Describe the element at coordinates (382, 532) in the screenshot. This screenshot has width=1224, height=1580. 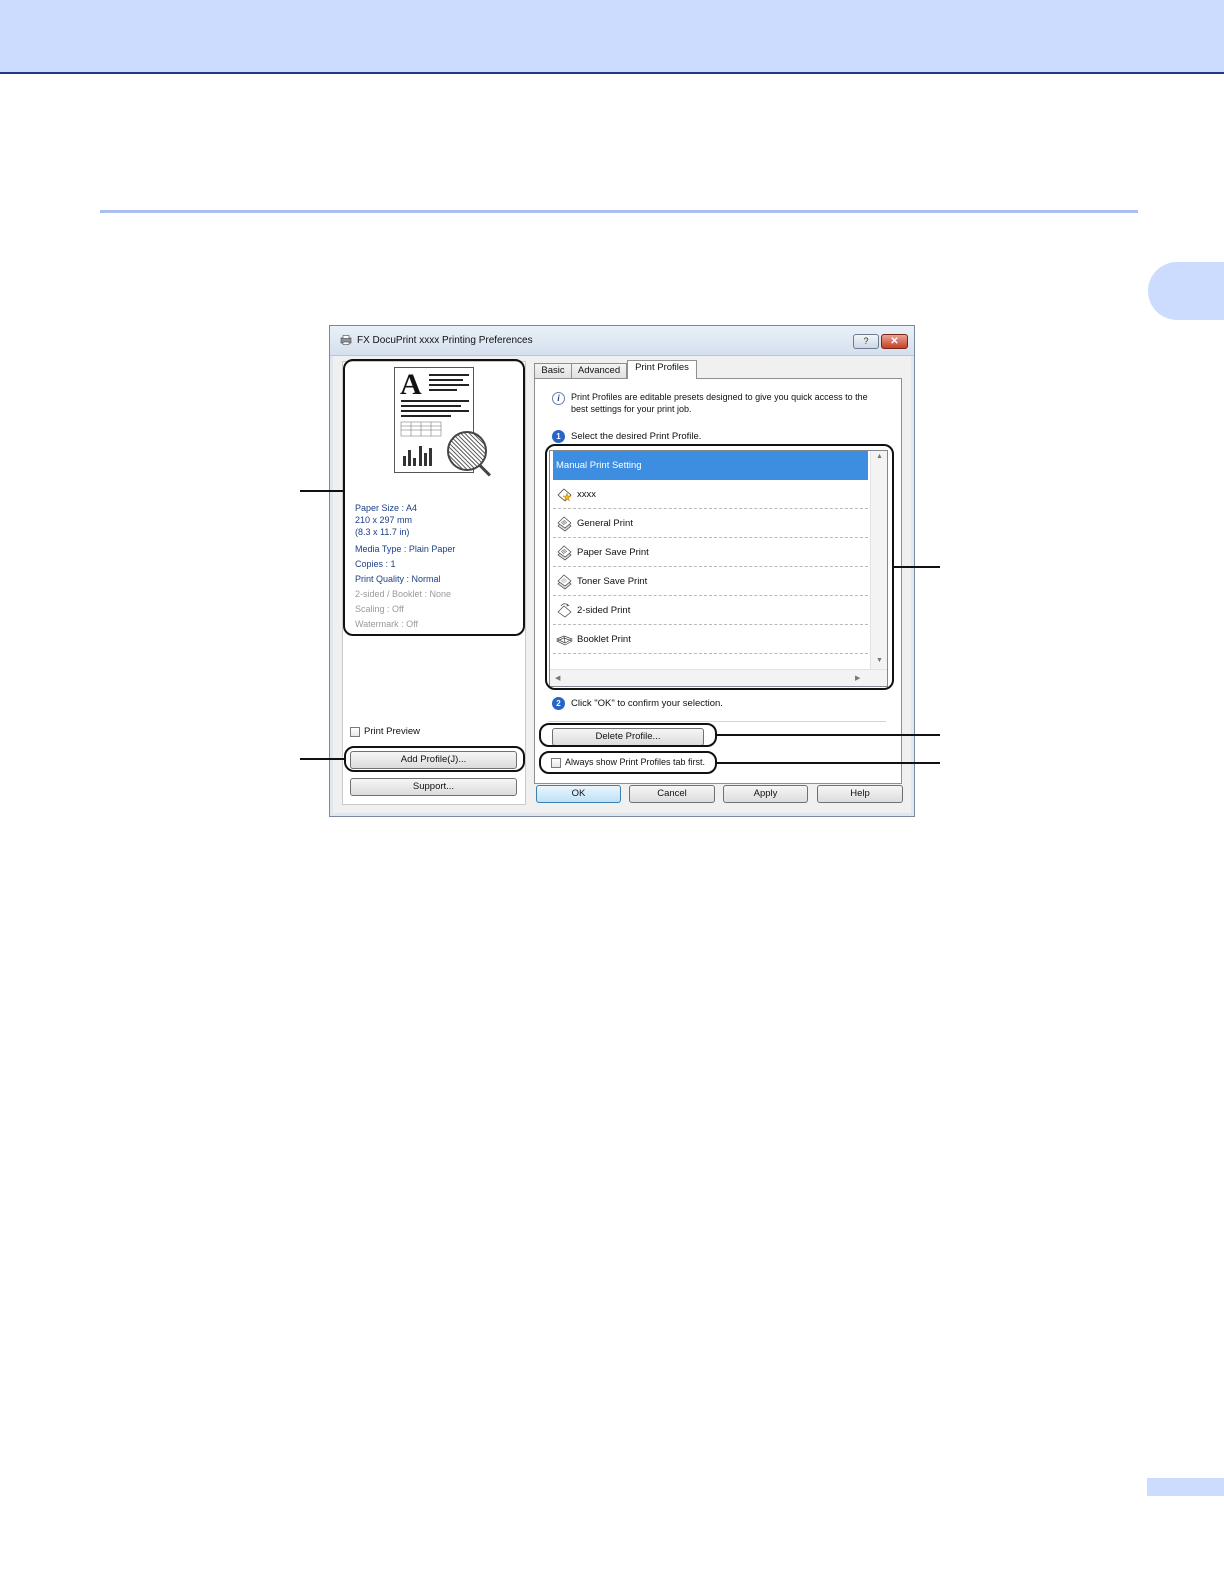
I see `paper-dimensions-in: (8.3 x 11.7 in)` at that location.